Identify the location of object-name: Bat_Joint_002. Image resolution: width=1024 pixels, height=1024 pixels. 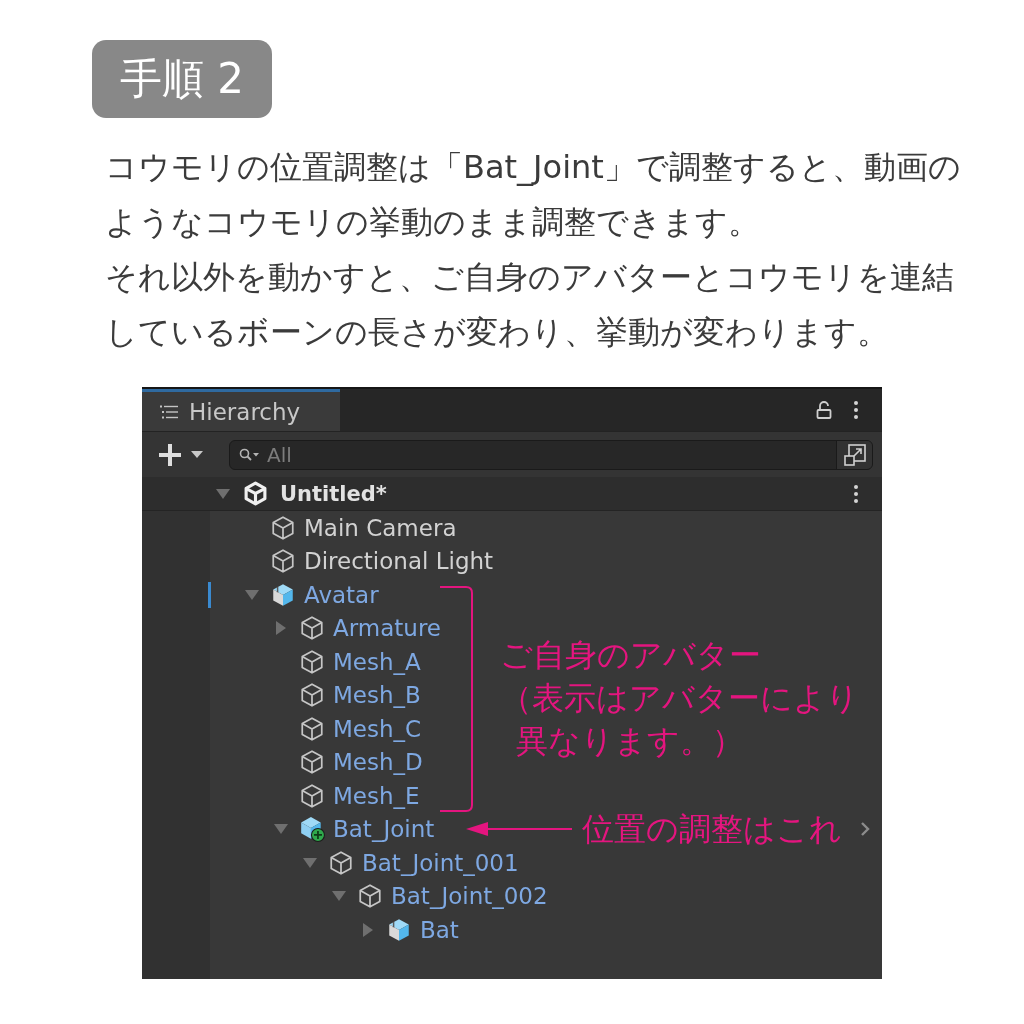
(469, 896).